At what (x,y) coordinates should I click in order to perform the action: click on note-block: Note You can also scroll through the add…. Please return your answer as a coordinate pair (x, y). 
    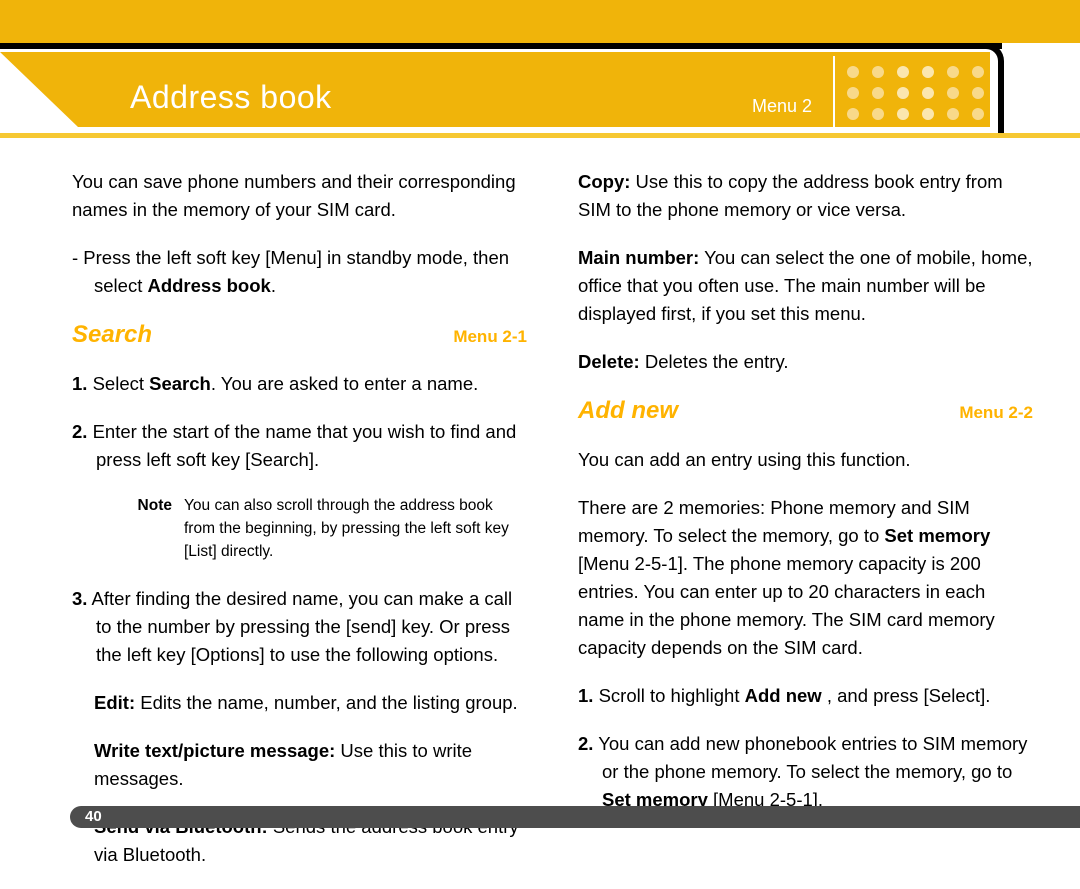
    Looking at the image, I should click on (299, 528).